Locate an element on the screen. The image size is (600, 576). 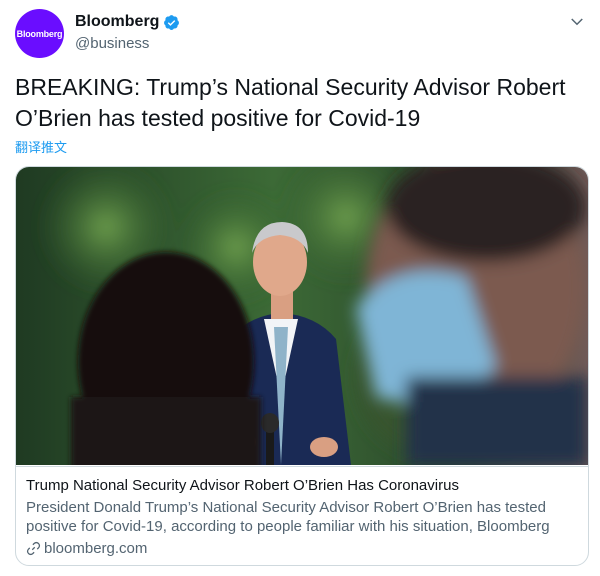
link-icon is located at coordinates (33, 548).